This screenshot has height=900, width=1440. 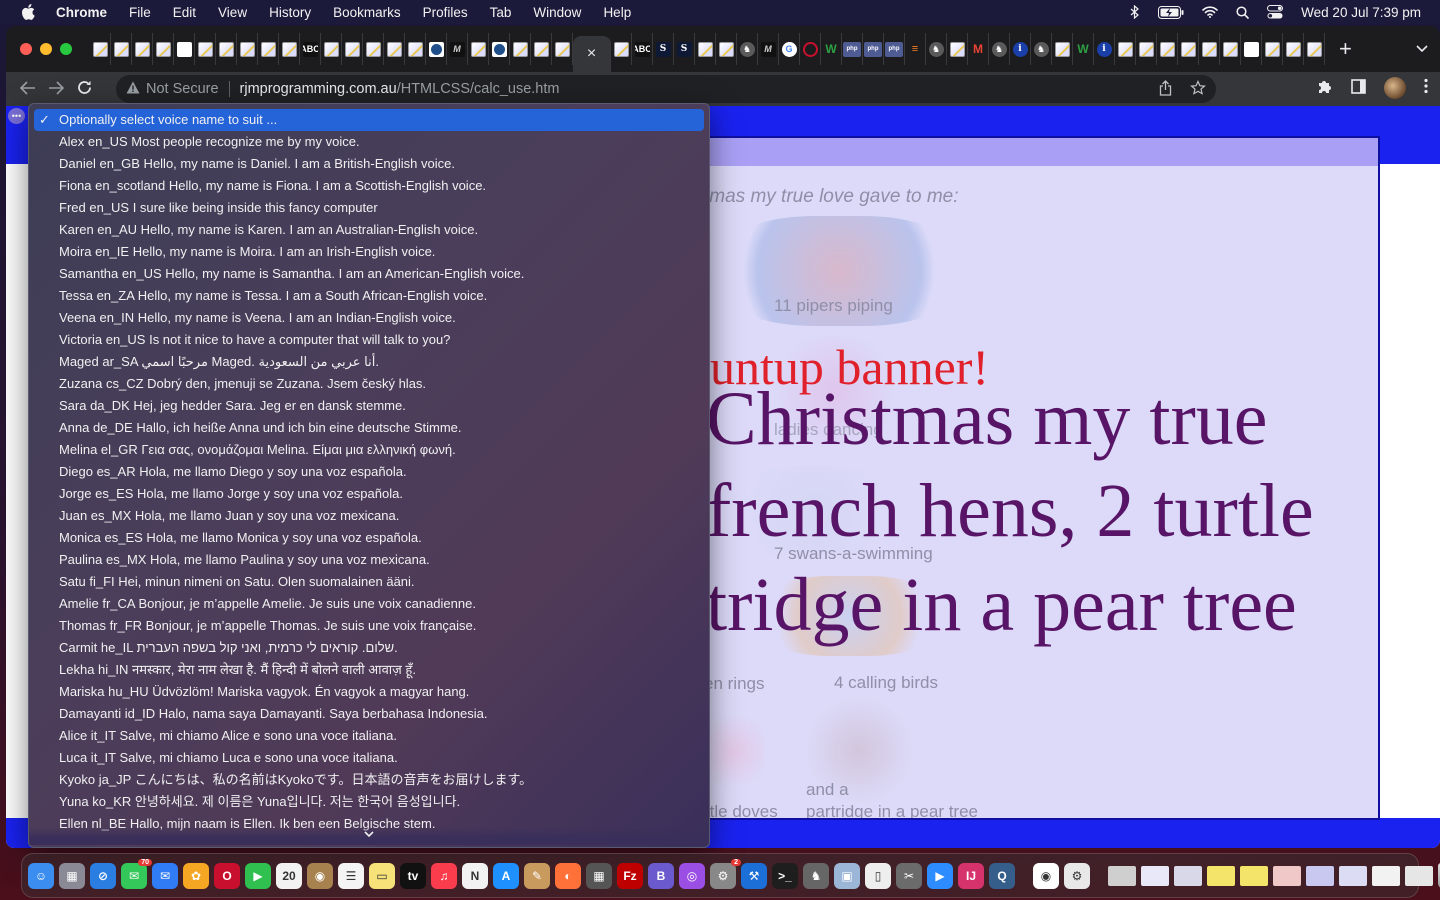 I want to click on minimized-window-4-thumbnail, so click(x=1254, y=875).